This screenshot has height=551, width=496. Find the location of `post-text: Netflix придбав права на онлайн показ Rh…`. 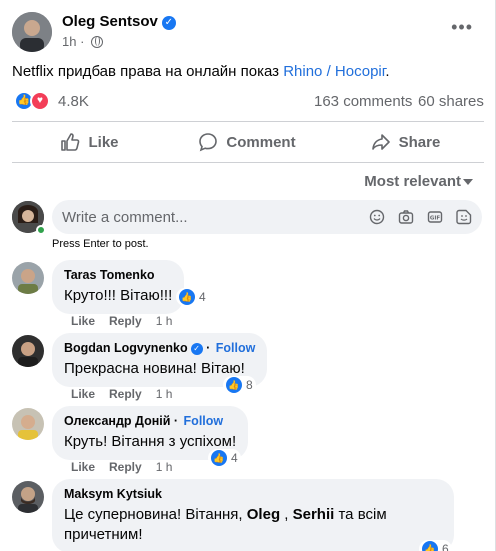

post-text: Netflix придбав права на онлайн показ Rh… is located at coordinates (201, 71).